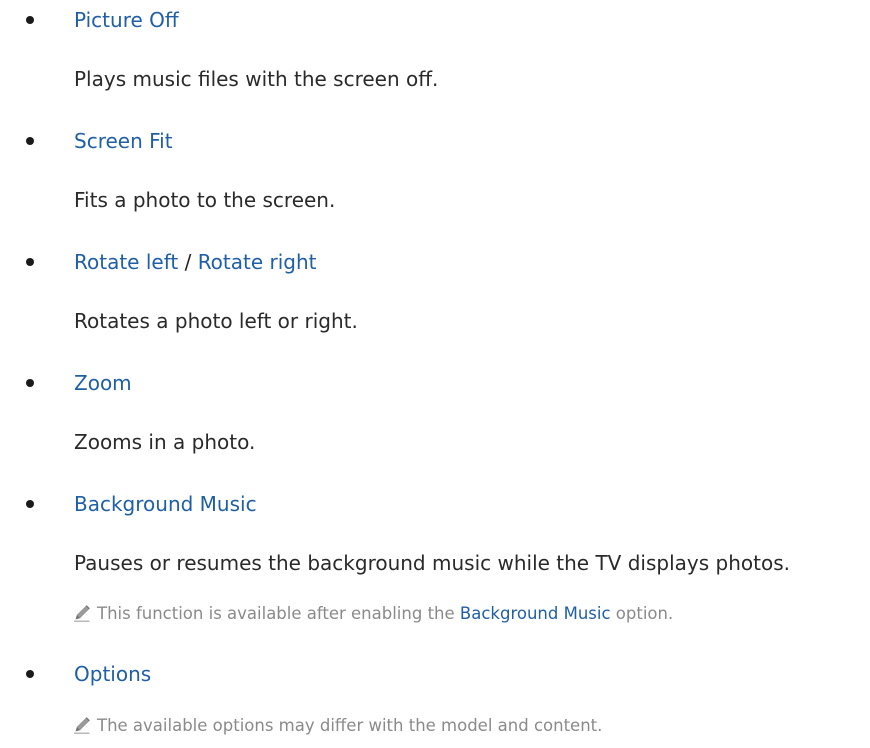 The image size is (870, 748). I want to click on term-options: Options, so click(113, 674).